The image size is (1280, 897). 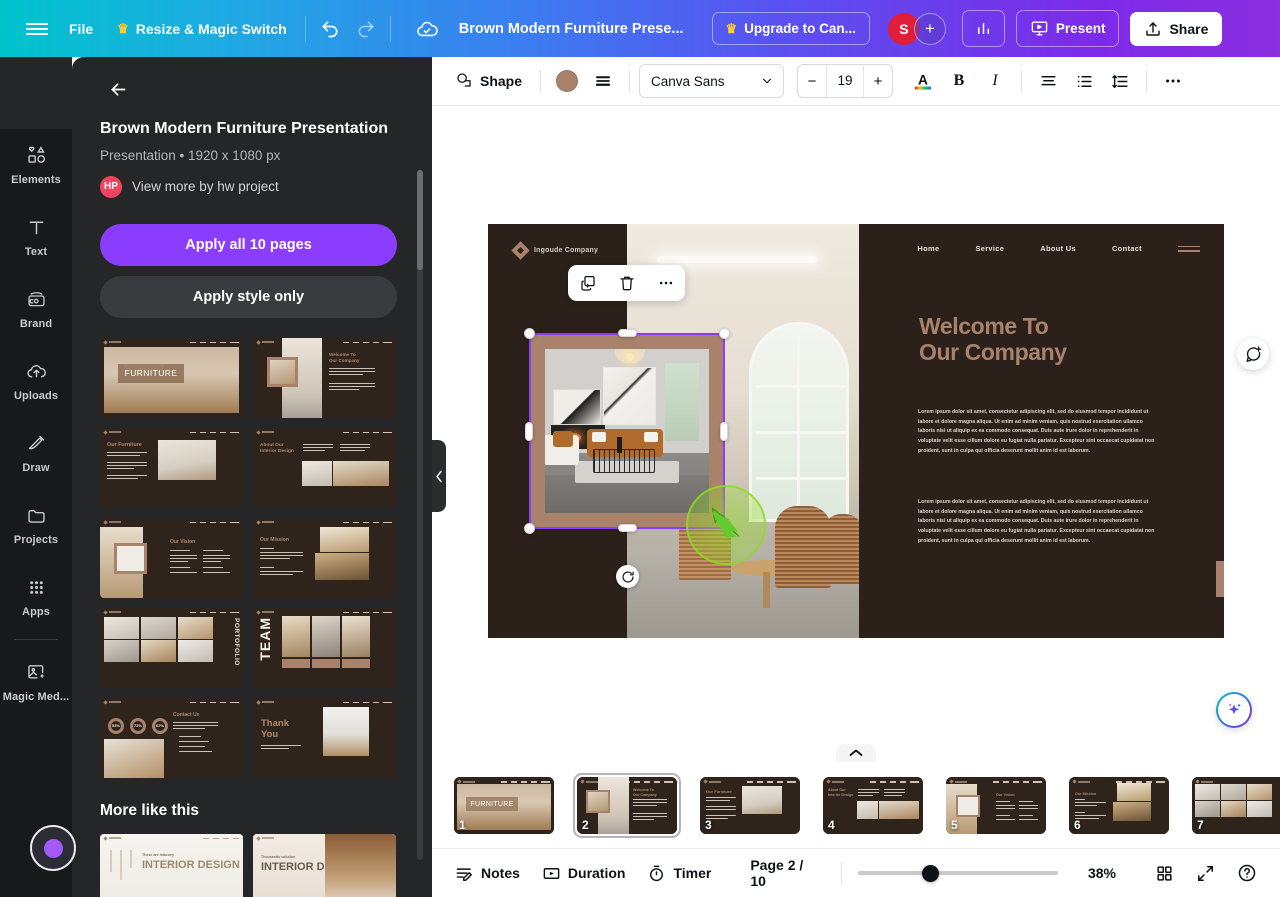 I want to click on resize-handle-top-center, so click(x=627, y=333).